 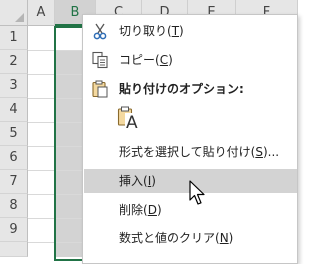 I want to click on menu-item-delete-label: 削除(D), so click(x=140, y=210).